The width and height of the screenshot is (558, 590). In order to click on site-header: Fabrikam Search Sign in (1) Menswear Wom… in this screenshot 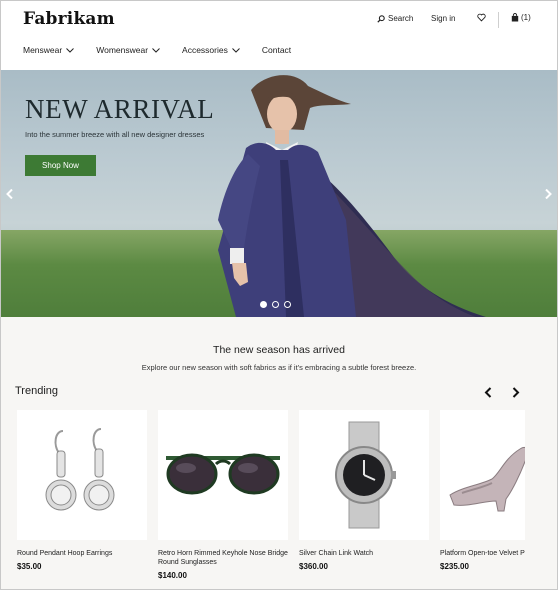, I will do `click(279, 35)`.